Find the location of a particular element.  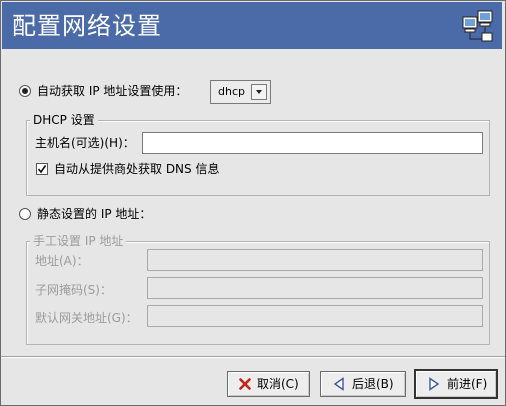

dns-checkbox is located at coordinates (42, 169).